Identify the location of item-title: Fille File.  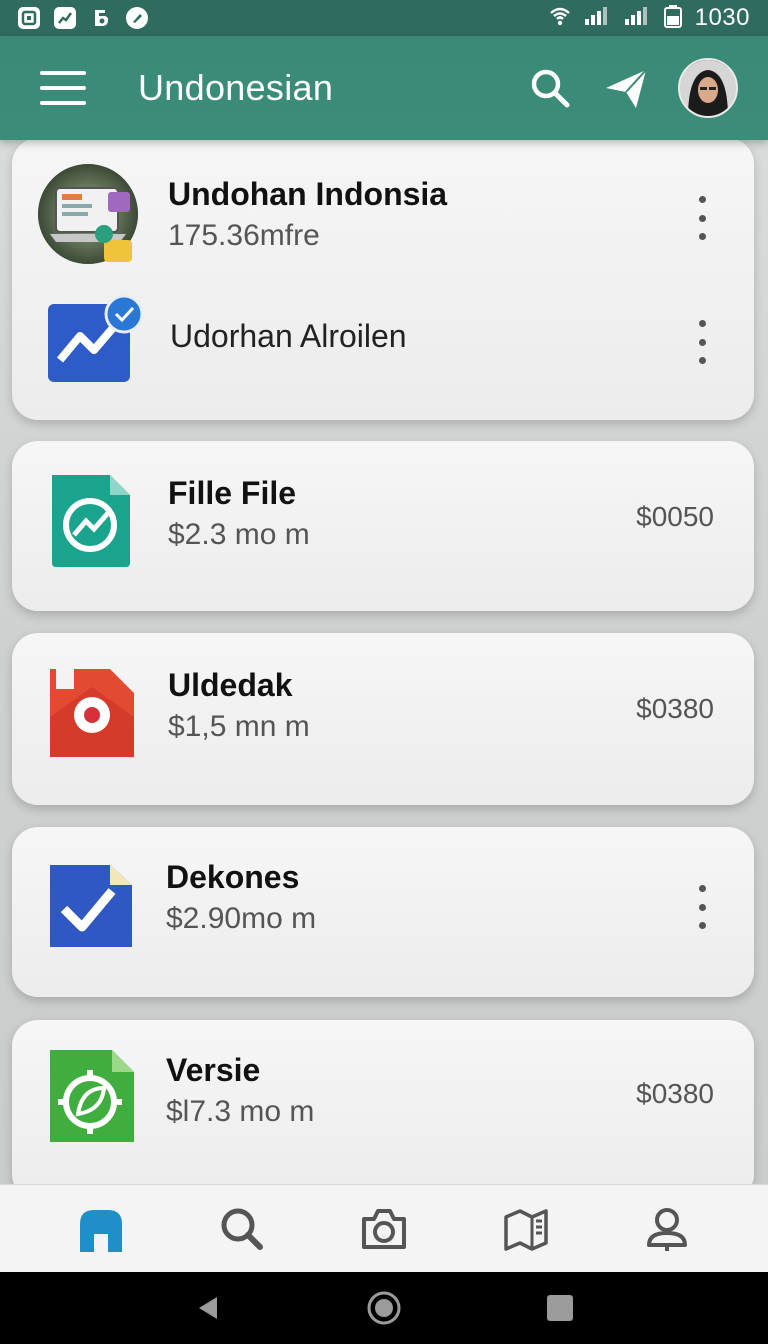
(232, 493).